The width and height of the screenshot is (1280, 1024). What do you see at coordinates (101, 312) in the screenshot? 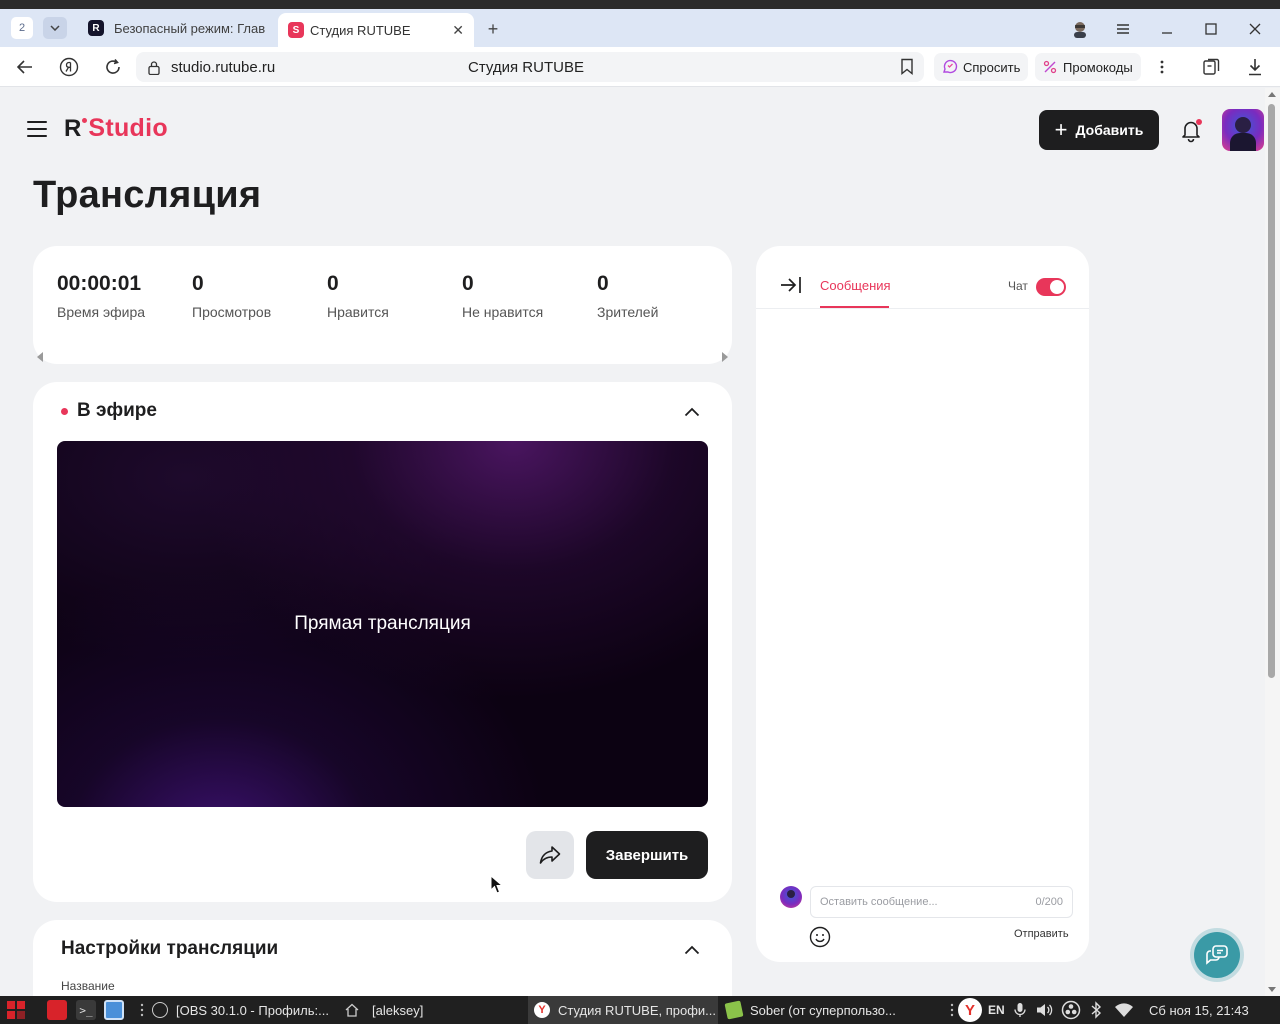
I see `stat-label: Время эфира` at bounding box center [101, 312].